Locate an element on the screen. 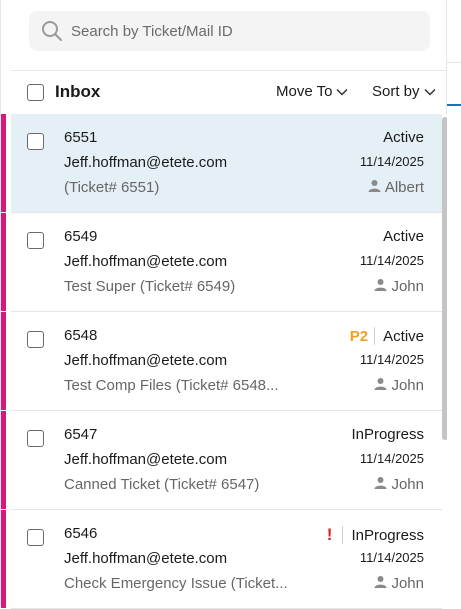 The image size is (461, 609). ticket-status: InProgress is located at coordinates (387, 434).